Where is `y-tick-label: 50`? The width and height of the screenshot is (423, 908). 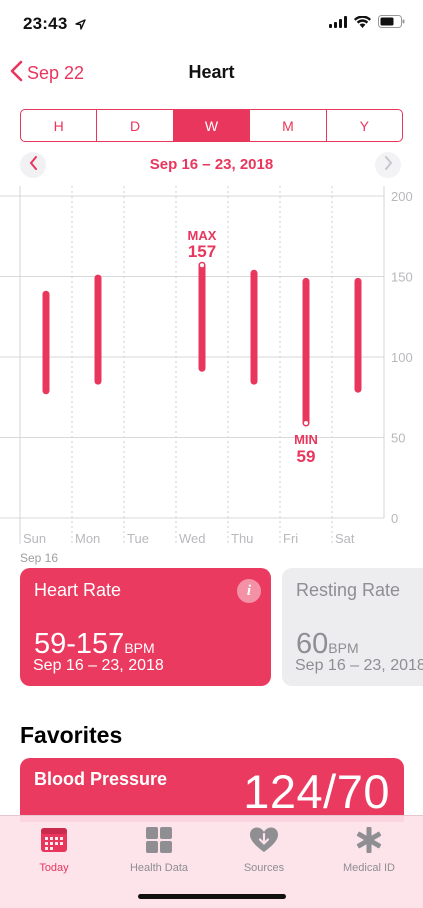
y-tick-label: 50 is located at coordinates (398, 438).